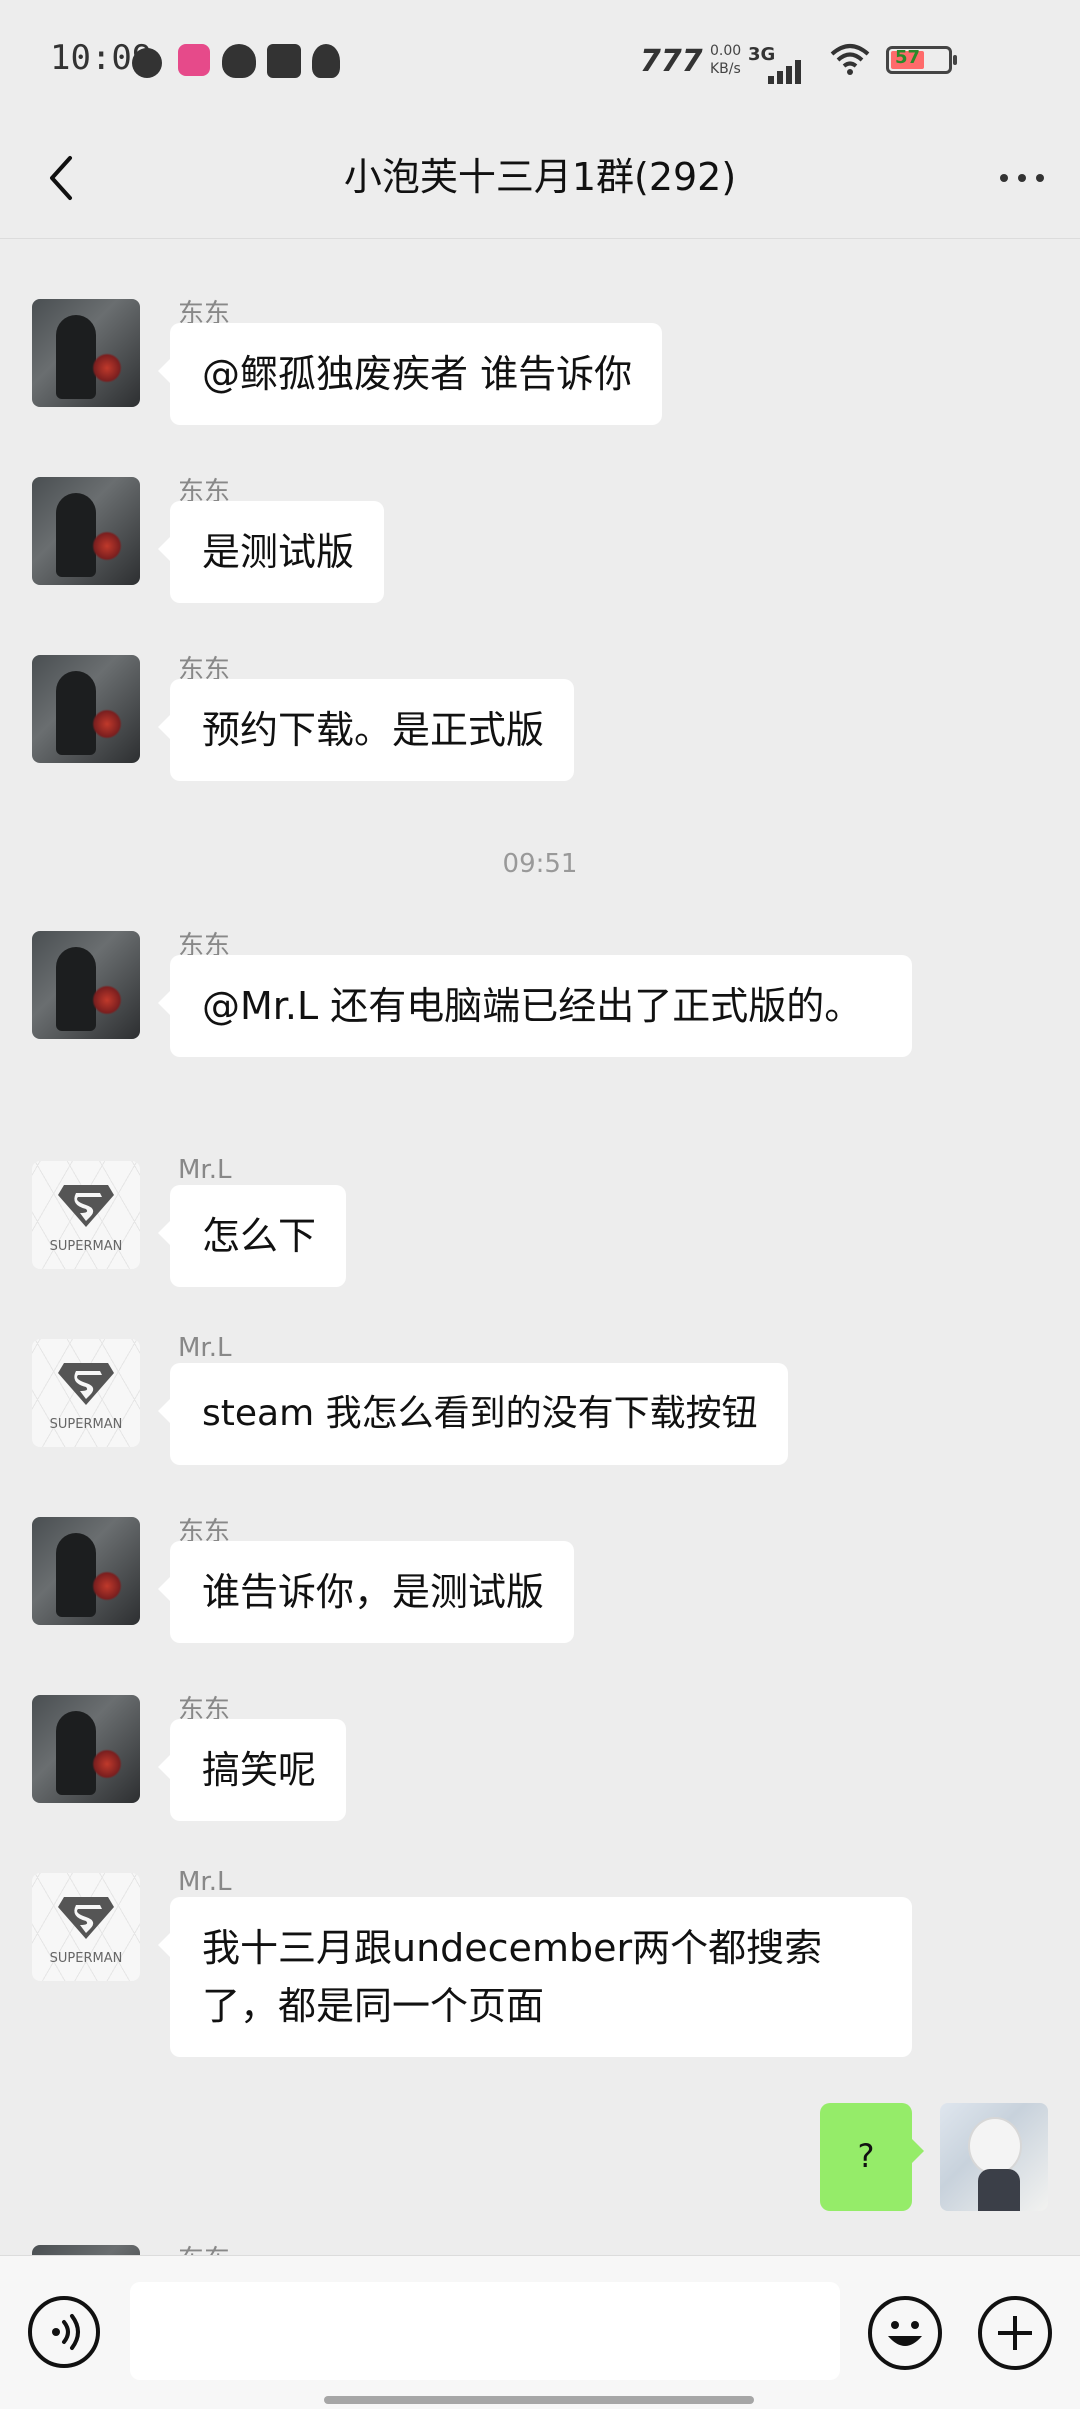 This screenshot has width=1080, height=2409. Describe the element at coordinates (204, 2247) in the screenshot. I see `sender-name: 东东` at that location.